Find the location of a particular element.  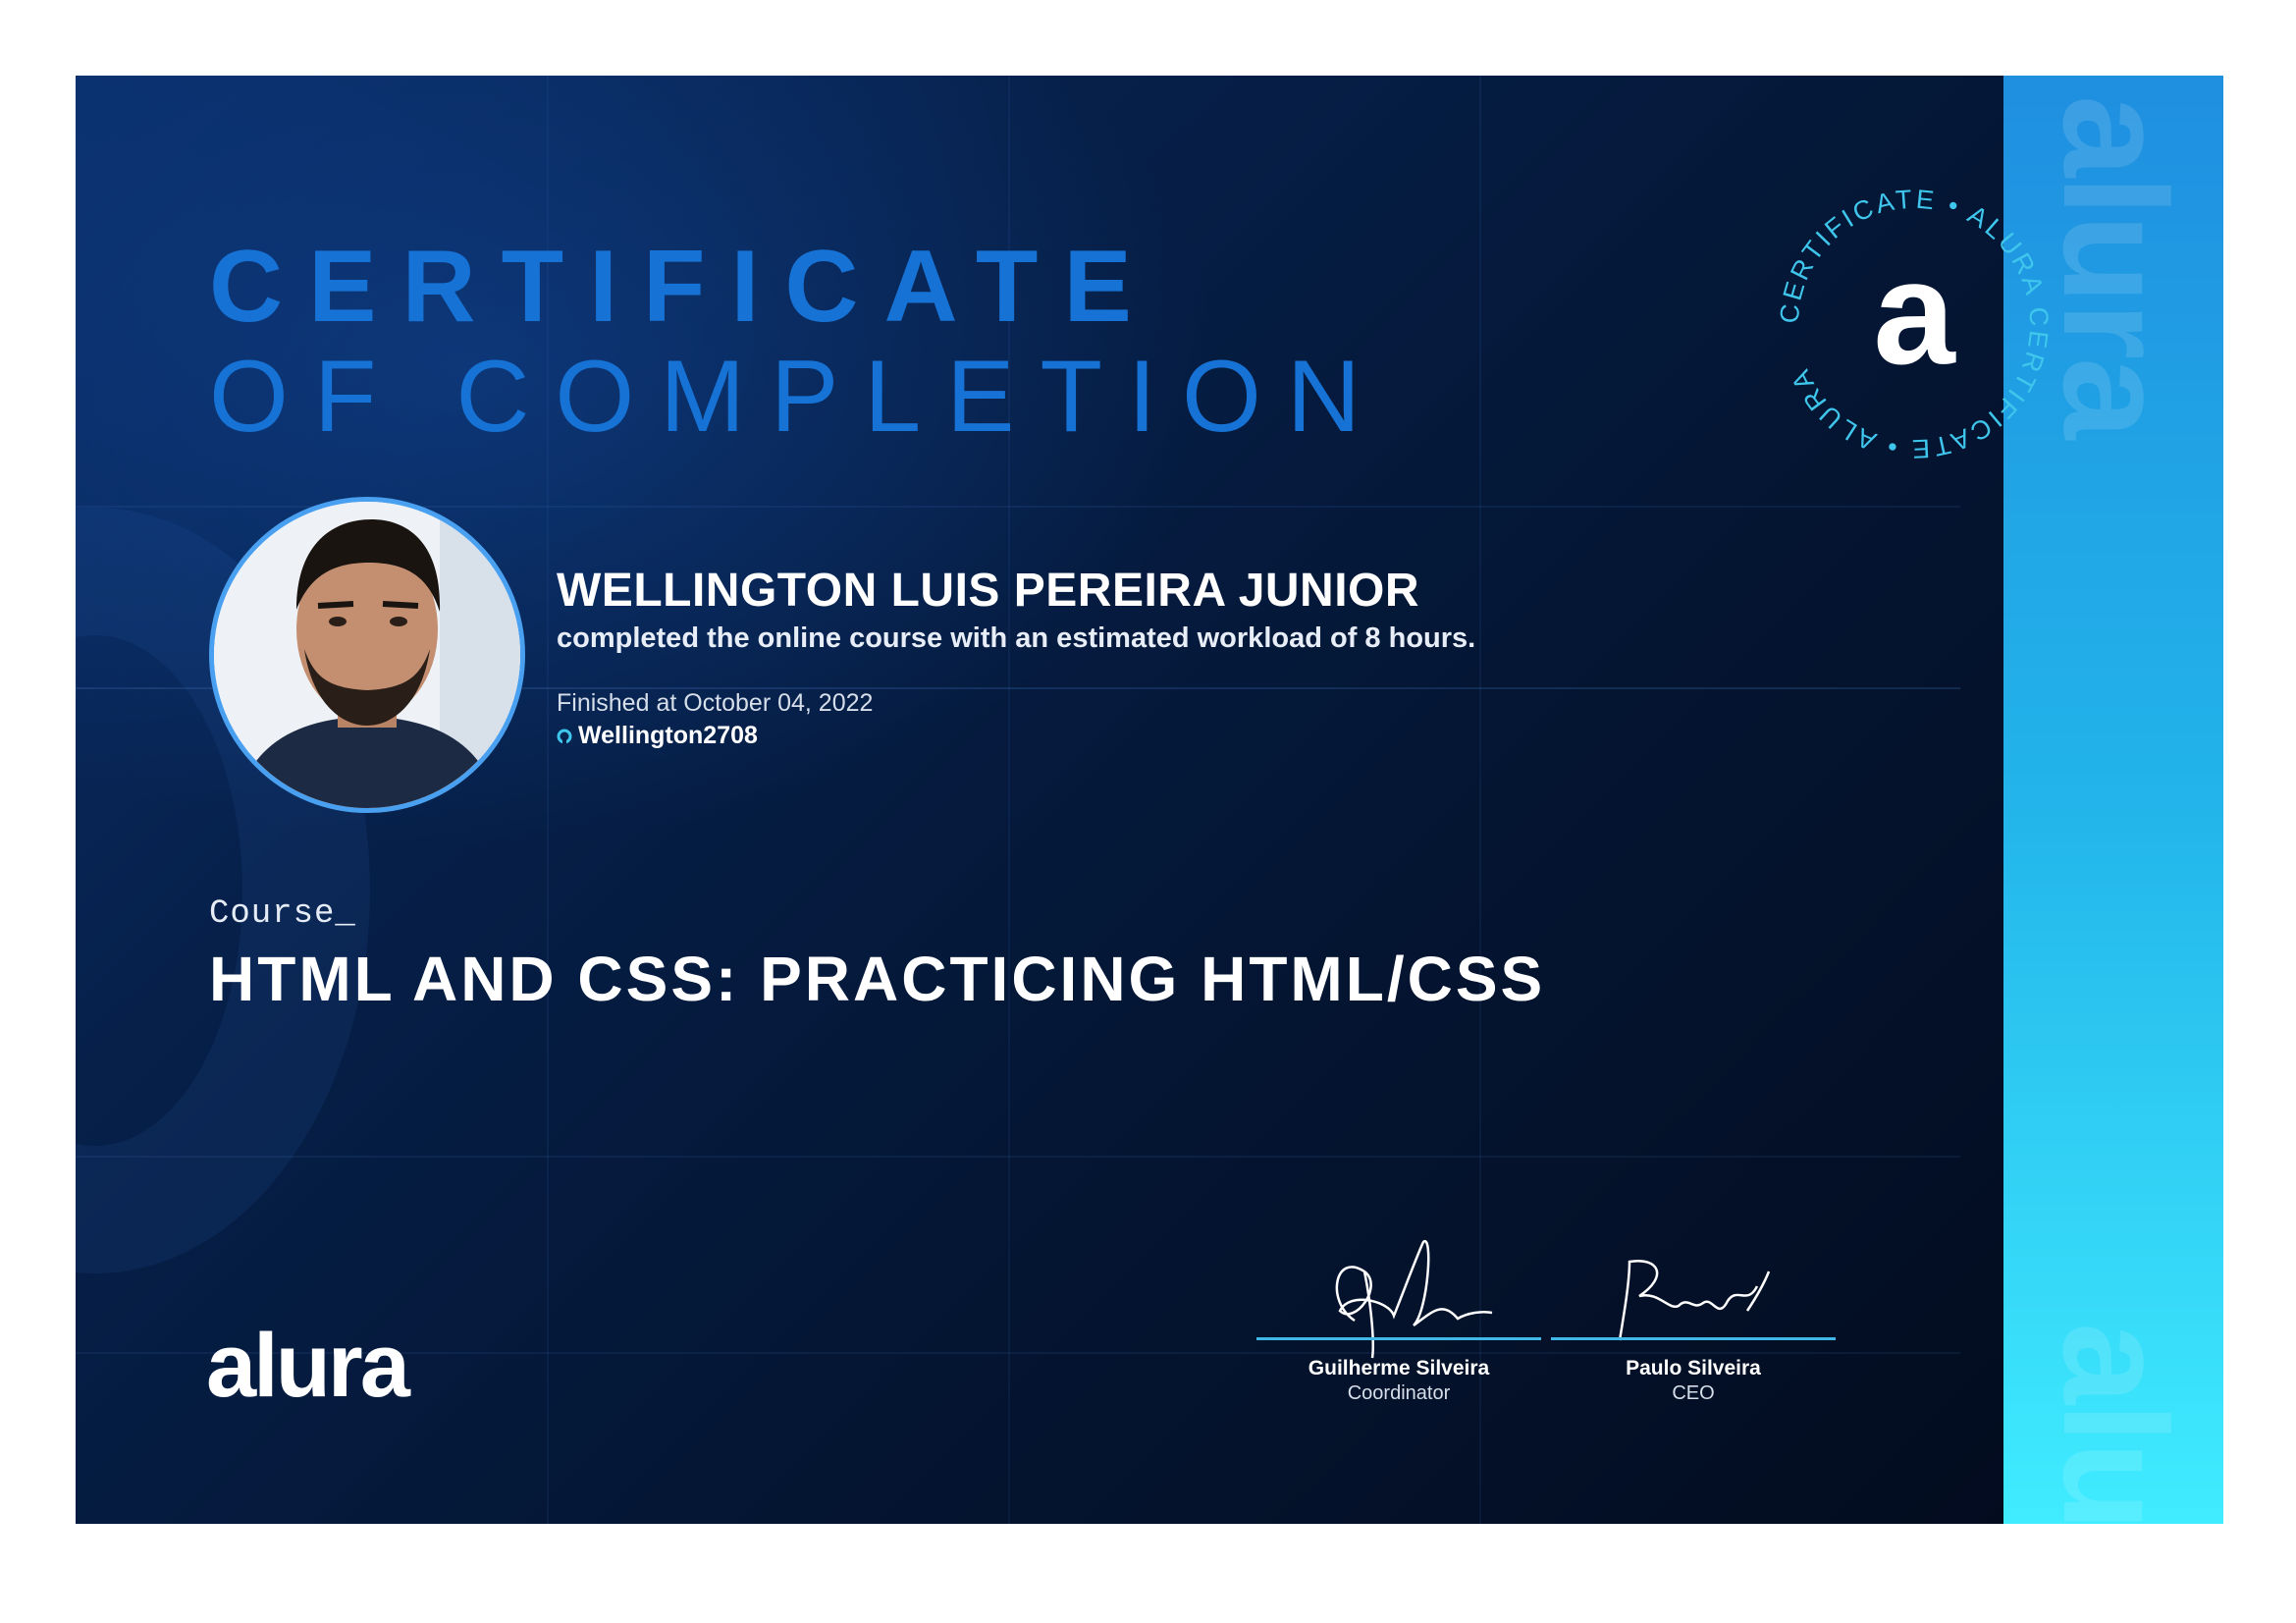

seal-logo-letter: a is located at coordinates (1914, 312).